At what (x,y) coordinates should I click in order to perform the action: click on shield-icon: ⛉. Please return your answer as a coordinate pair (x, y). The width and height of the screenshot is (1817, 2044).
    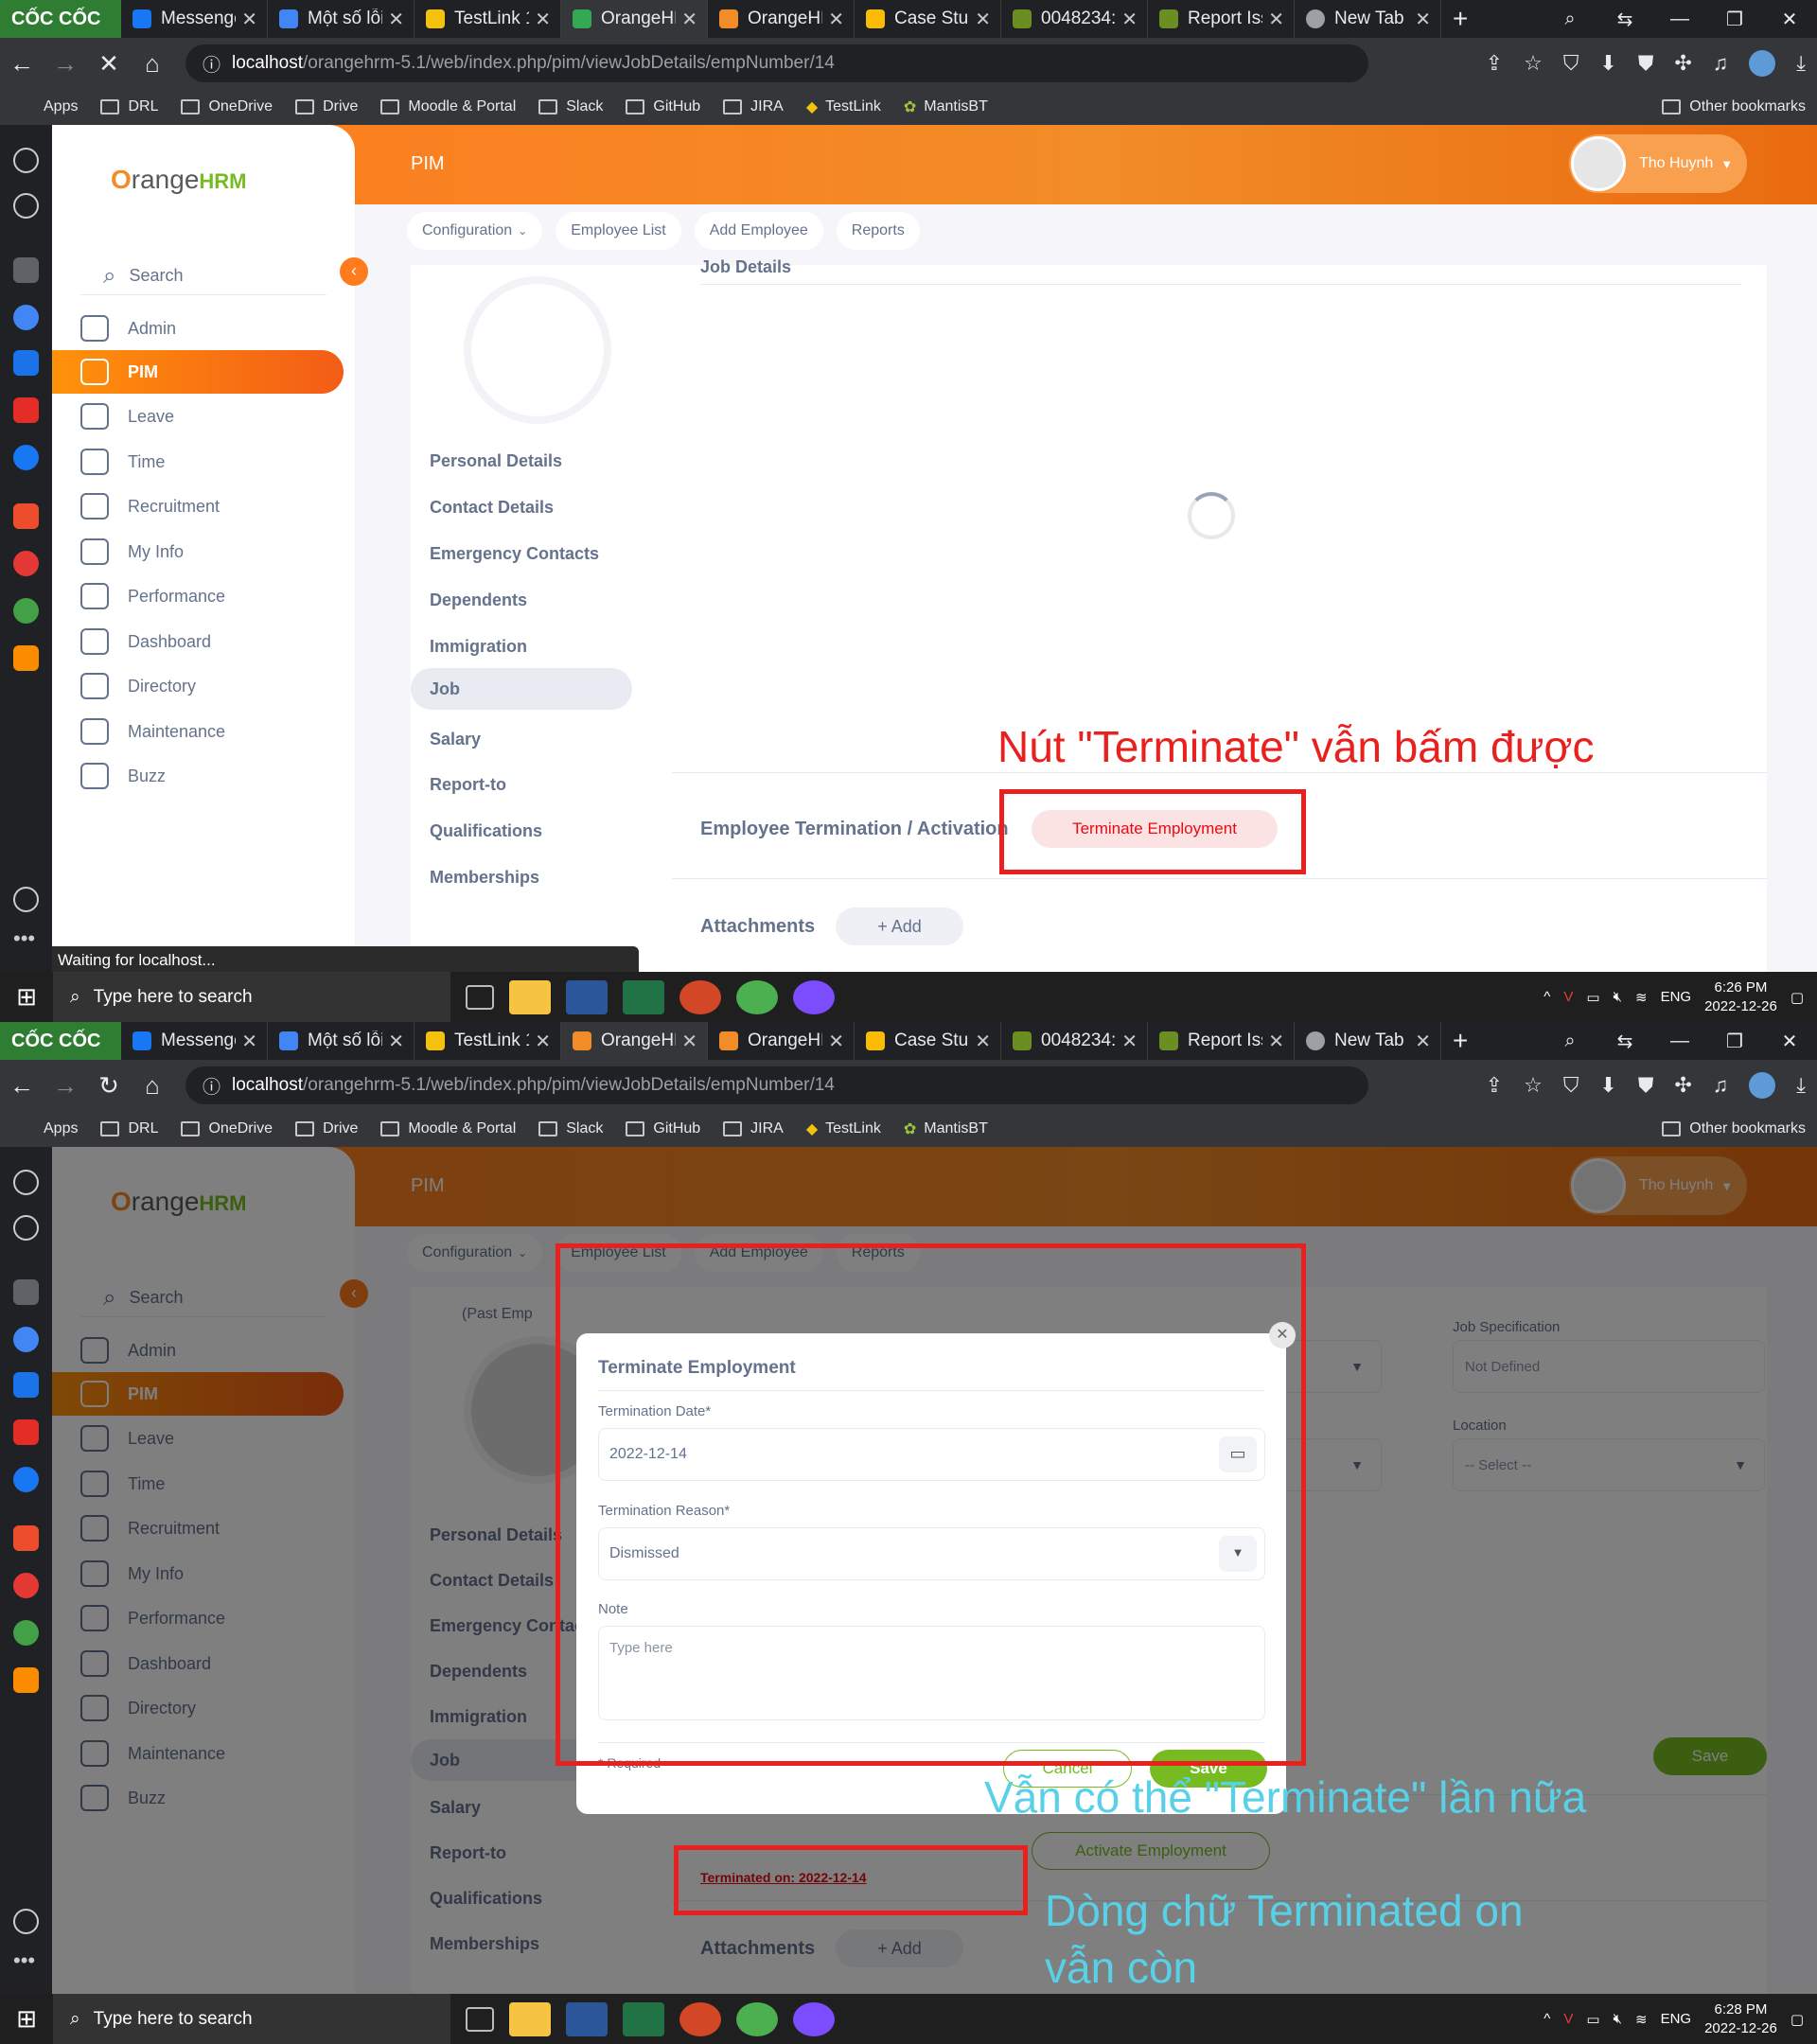
    Looking at the image, I should click on (1571, 63).